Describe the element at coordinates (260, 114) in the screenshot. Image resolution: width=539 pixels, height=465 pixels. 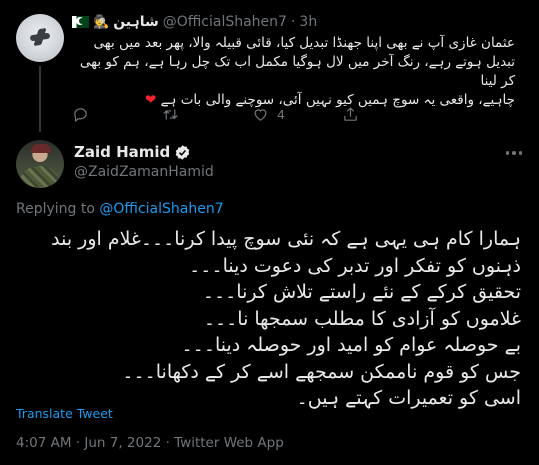
I see `like-icon` at that location.